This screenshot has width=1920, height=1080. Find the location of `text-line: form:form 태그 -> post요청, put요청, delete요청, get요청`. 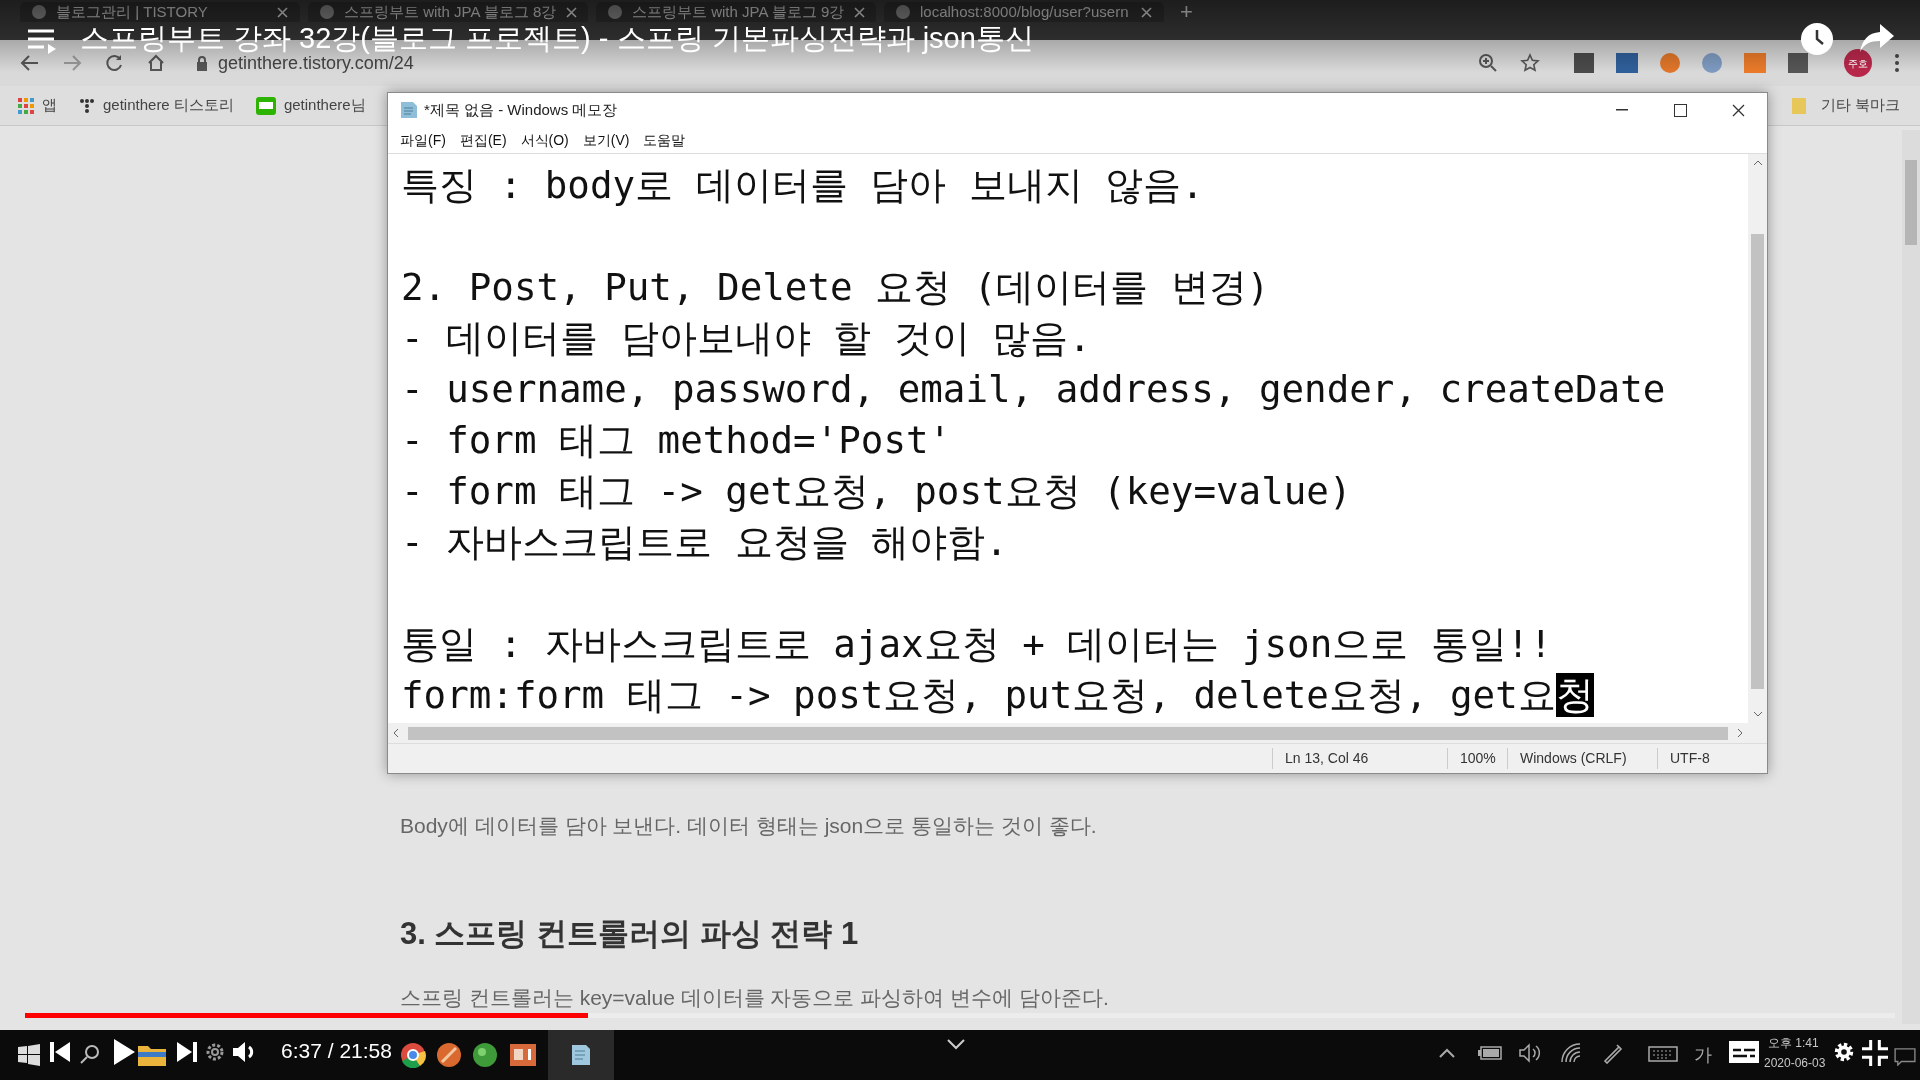

text-line: form:form 태그 -> post요청, put요청, delete요청, get요청 is located at coordinates (997, 695).